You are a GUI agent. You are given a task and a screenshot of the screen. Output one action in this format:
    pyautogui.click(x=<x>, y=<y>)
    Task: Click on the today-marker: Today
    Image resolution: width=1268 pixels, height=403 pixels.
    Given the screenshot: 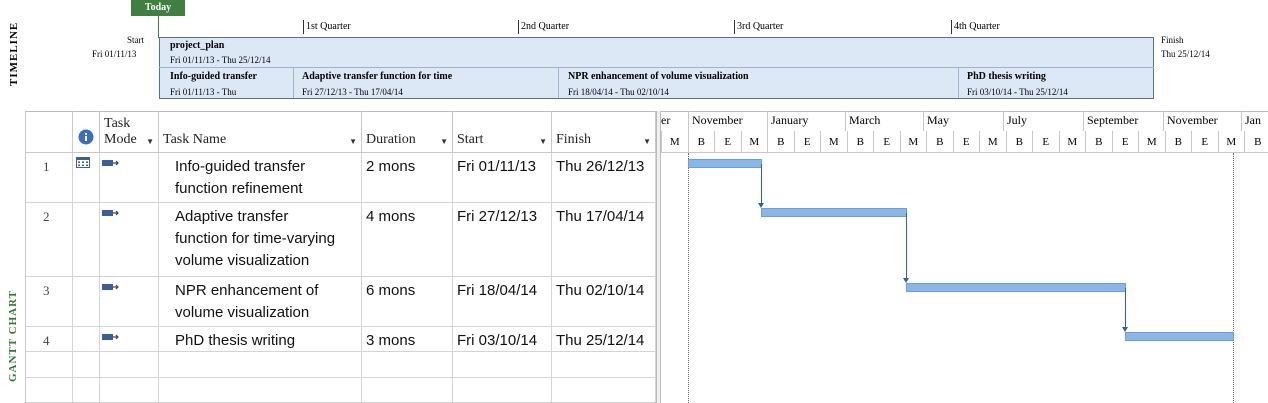 What is the action you would take?
    pyautogui.click(x=158, y=8)
    